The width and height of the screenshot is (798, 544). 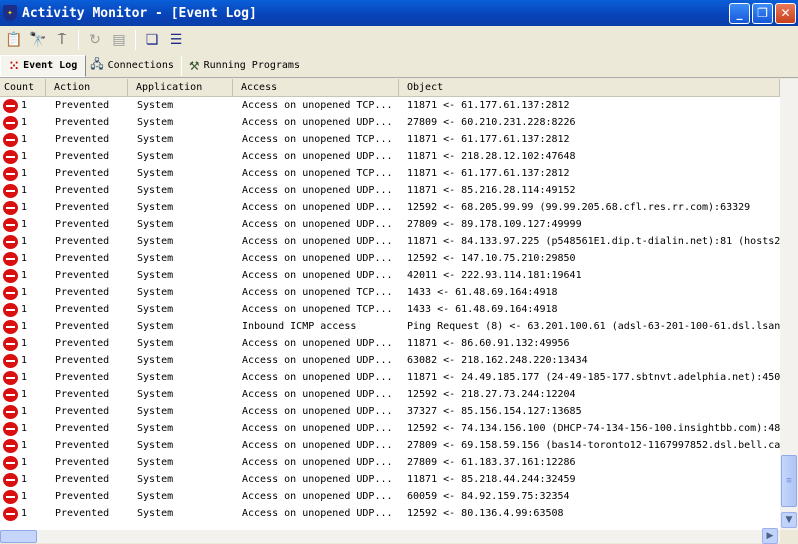 What do you see at coordinates (10, 13) in the screenshot?
I see `app-icon: ✦` at bounding box center [10, 13].